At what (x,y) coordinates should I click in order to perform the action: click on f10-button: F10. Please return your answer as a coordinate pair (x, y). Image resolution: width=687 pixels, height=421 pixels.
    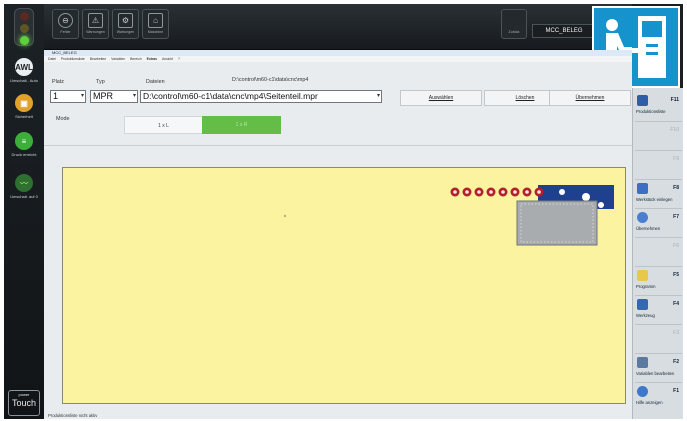
    Looking at the image, I should click on (658, 134).